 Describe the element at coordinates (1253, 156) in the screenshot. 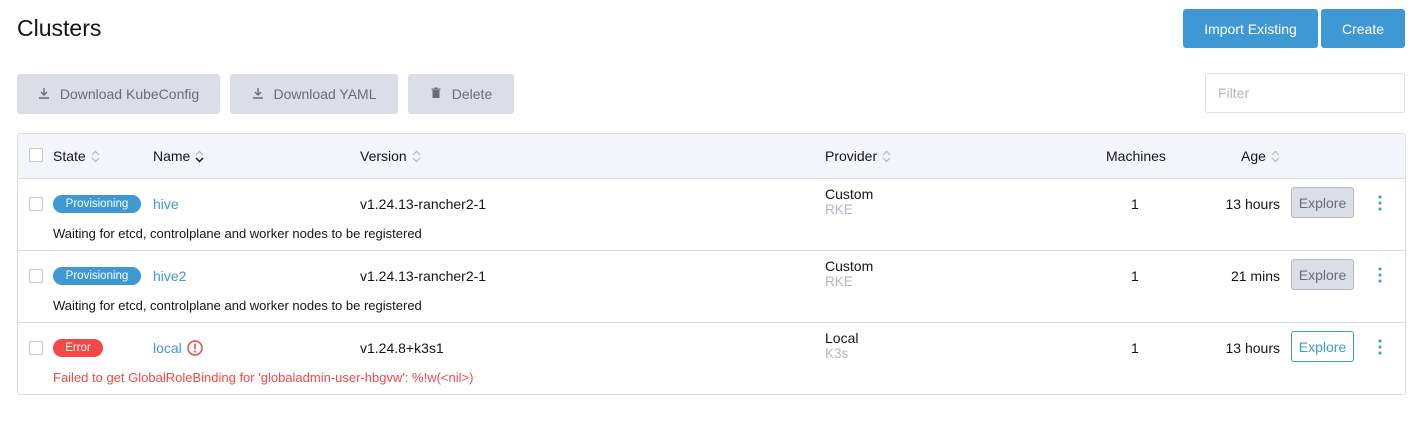

I see `column-age-label: Age` at that location.